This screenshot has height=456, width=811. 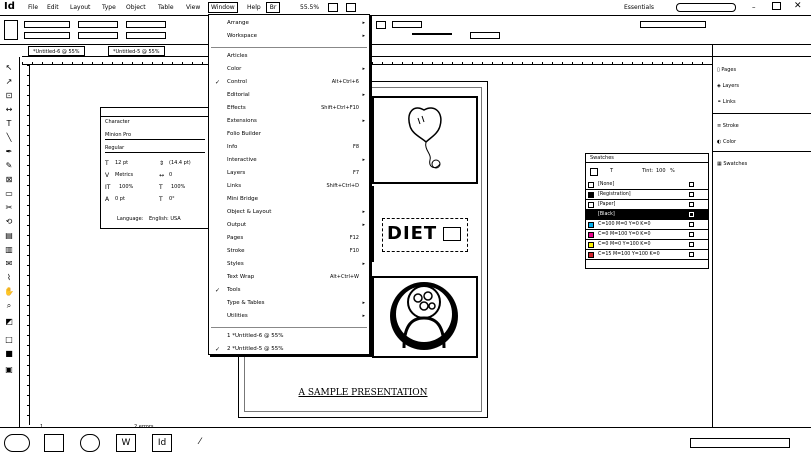 I want to click on gap-tool-icon: ↔, so click(x=9, y=110).